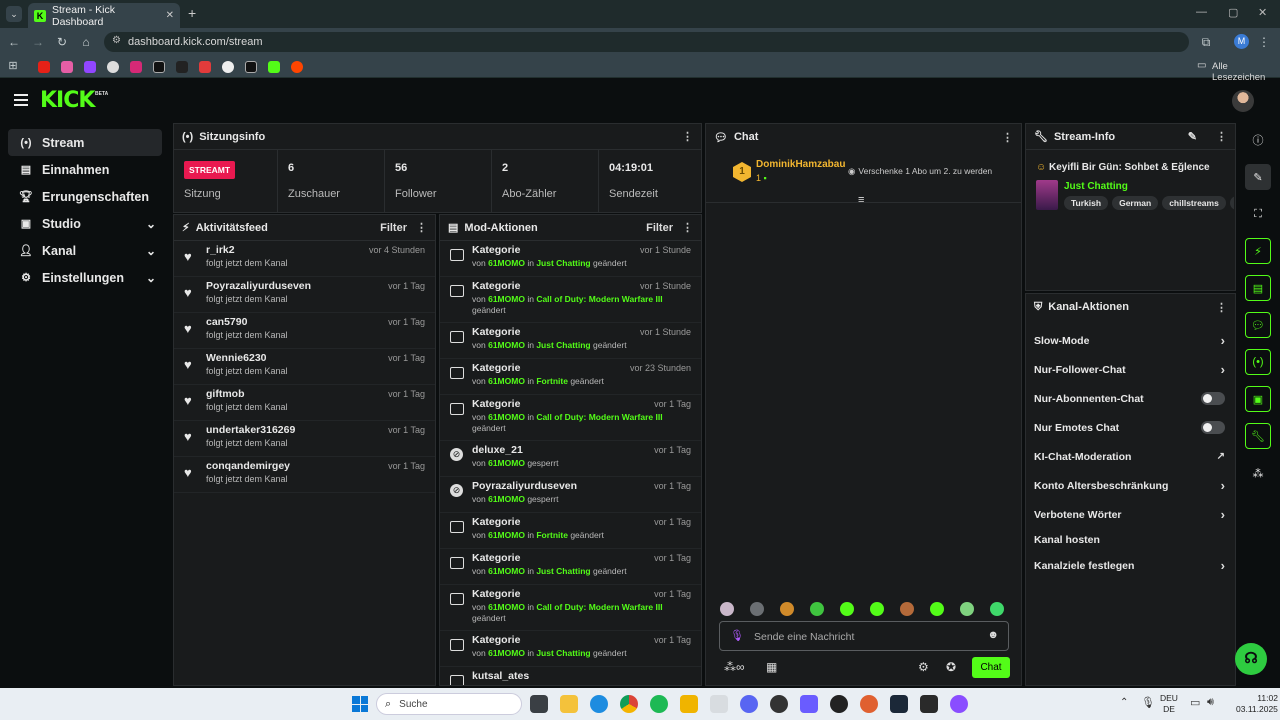 This screenshot has height=720, width=1280. What do you see at coordinates (1206, 42) in the screenshot?
I see `extensions-icon: ⧉` at bounding box center [1206, 42].